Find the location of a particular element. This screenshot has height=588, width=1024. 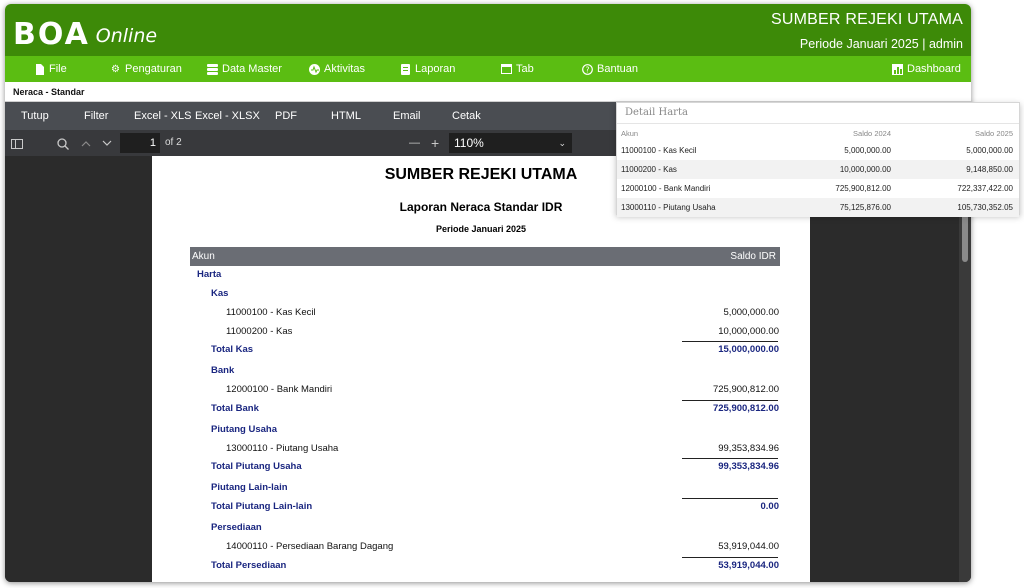

menu-bantuan-label: Bantuan is located at coordinates (617, 69).